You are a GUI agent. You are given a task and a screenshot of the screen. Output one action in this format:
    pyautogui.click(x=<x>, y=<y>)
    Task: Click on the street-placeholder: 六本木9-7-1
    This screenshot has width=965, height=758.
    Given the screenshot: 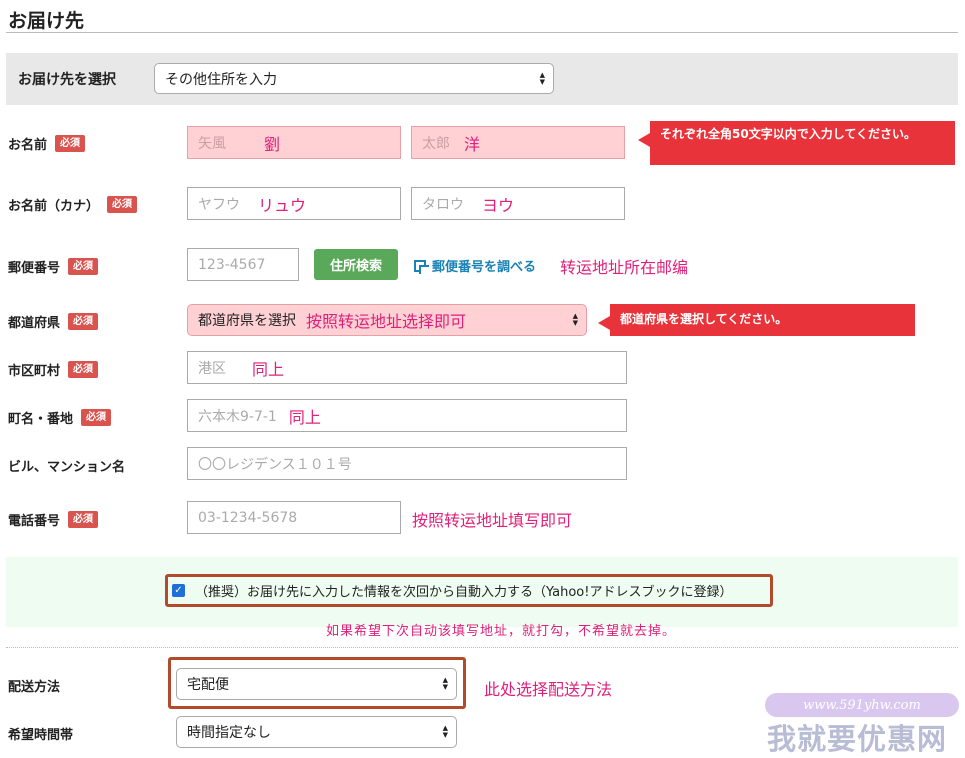 What is the action you would take?
    pyautogui.click(x=237, y=416)
    